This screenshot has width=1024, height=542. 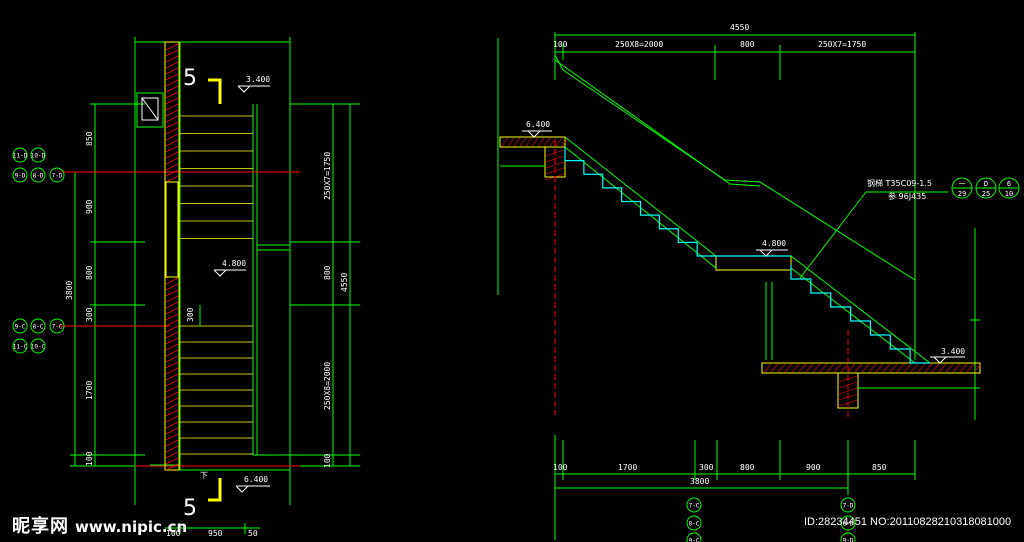 What do you see at coordinates (38, 347) in the screenshot?
I see `axis-tag-label: 10-C` at bounding box center [38, 347].